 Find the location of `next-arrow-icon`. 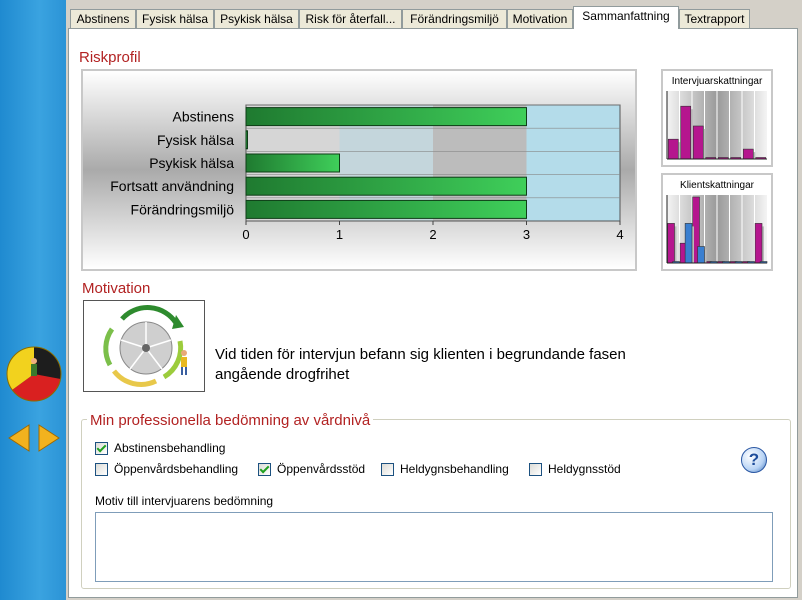

next-arrow-icon is located at coordinates (49, 438).